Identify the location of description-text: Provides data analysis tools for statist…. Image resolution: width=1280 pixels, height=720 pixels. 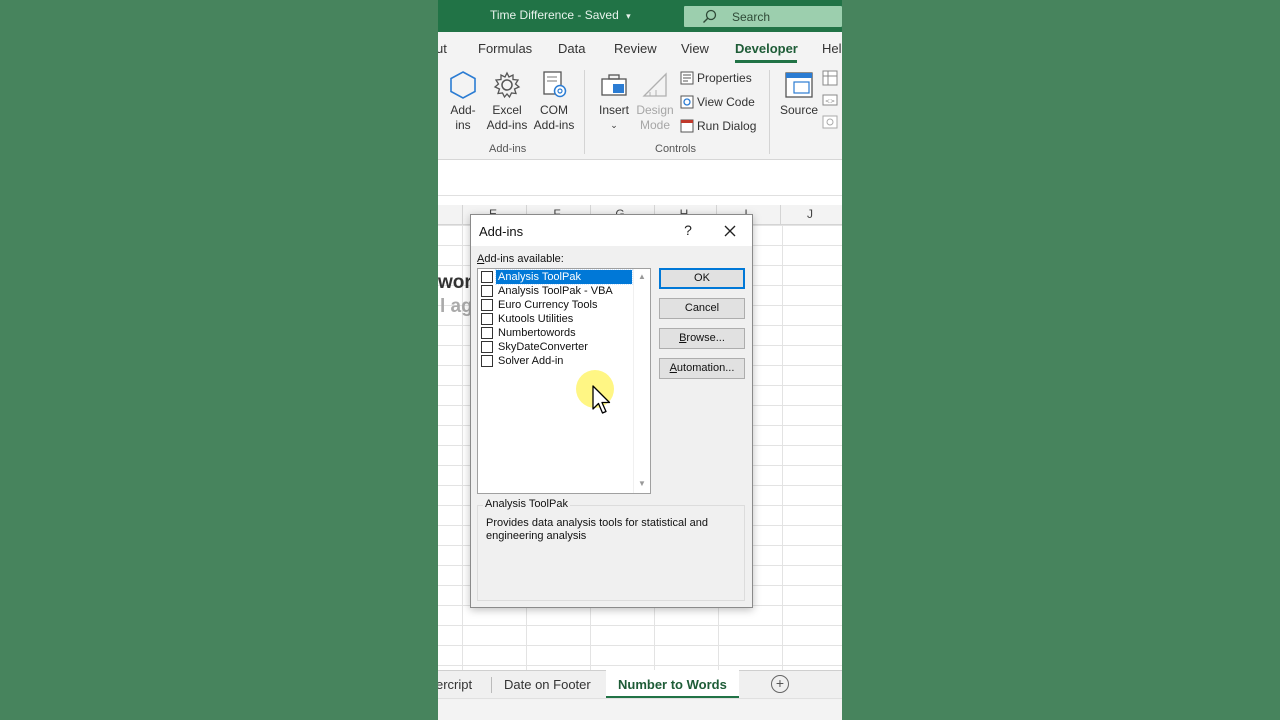
(597, 529).